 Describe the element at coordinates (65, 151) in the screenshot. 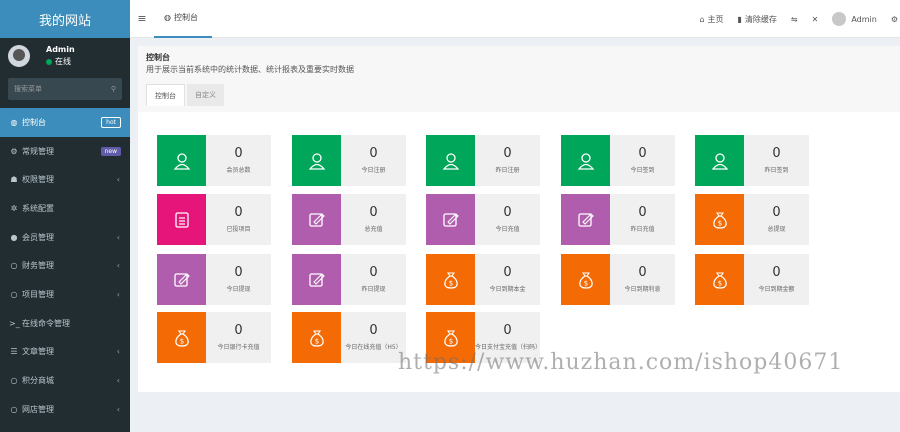

I see `sidebar-item-1: ⚙ 常规管理 new` at that location.